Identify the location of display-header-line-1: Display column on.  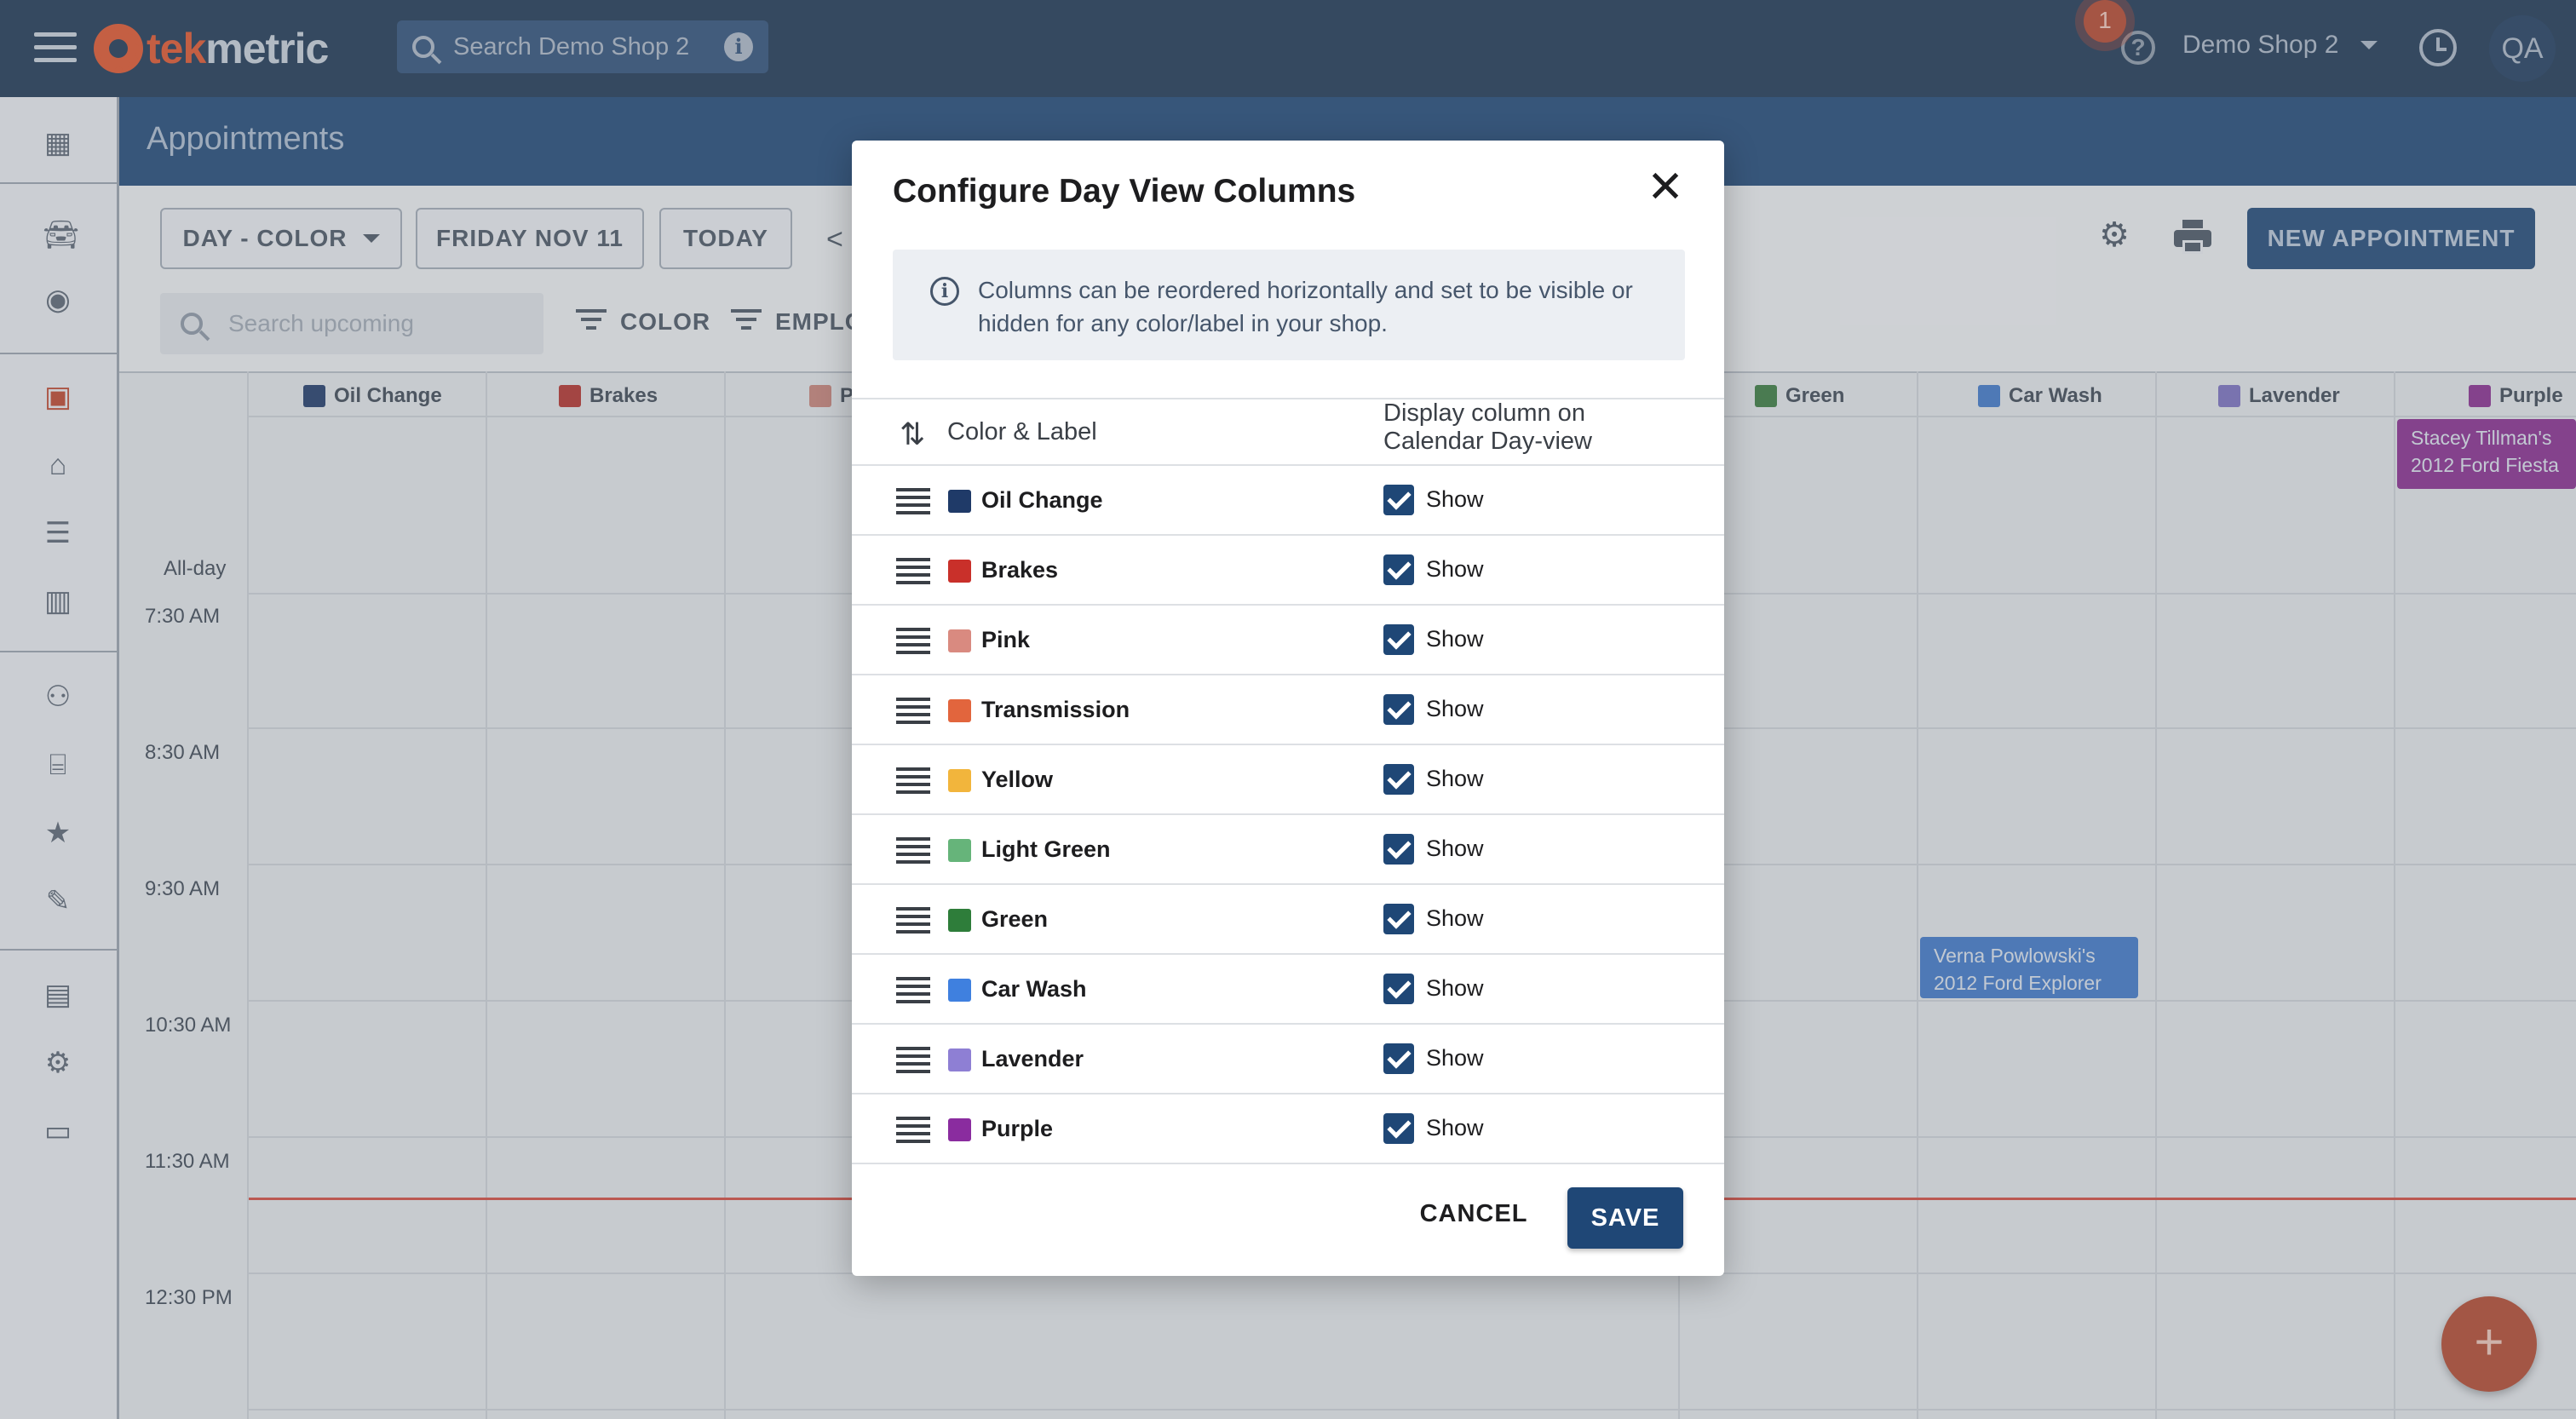
(1484, 413).